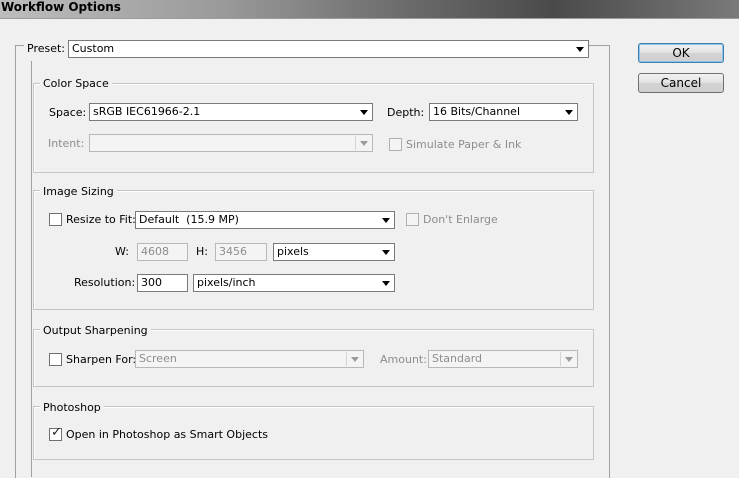  What do you see at coordinates (477, 111) in the screenshot?
I see `depth-value: 16 Bits/Channel` at bounding box center [477, 111].